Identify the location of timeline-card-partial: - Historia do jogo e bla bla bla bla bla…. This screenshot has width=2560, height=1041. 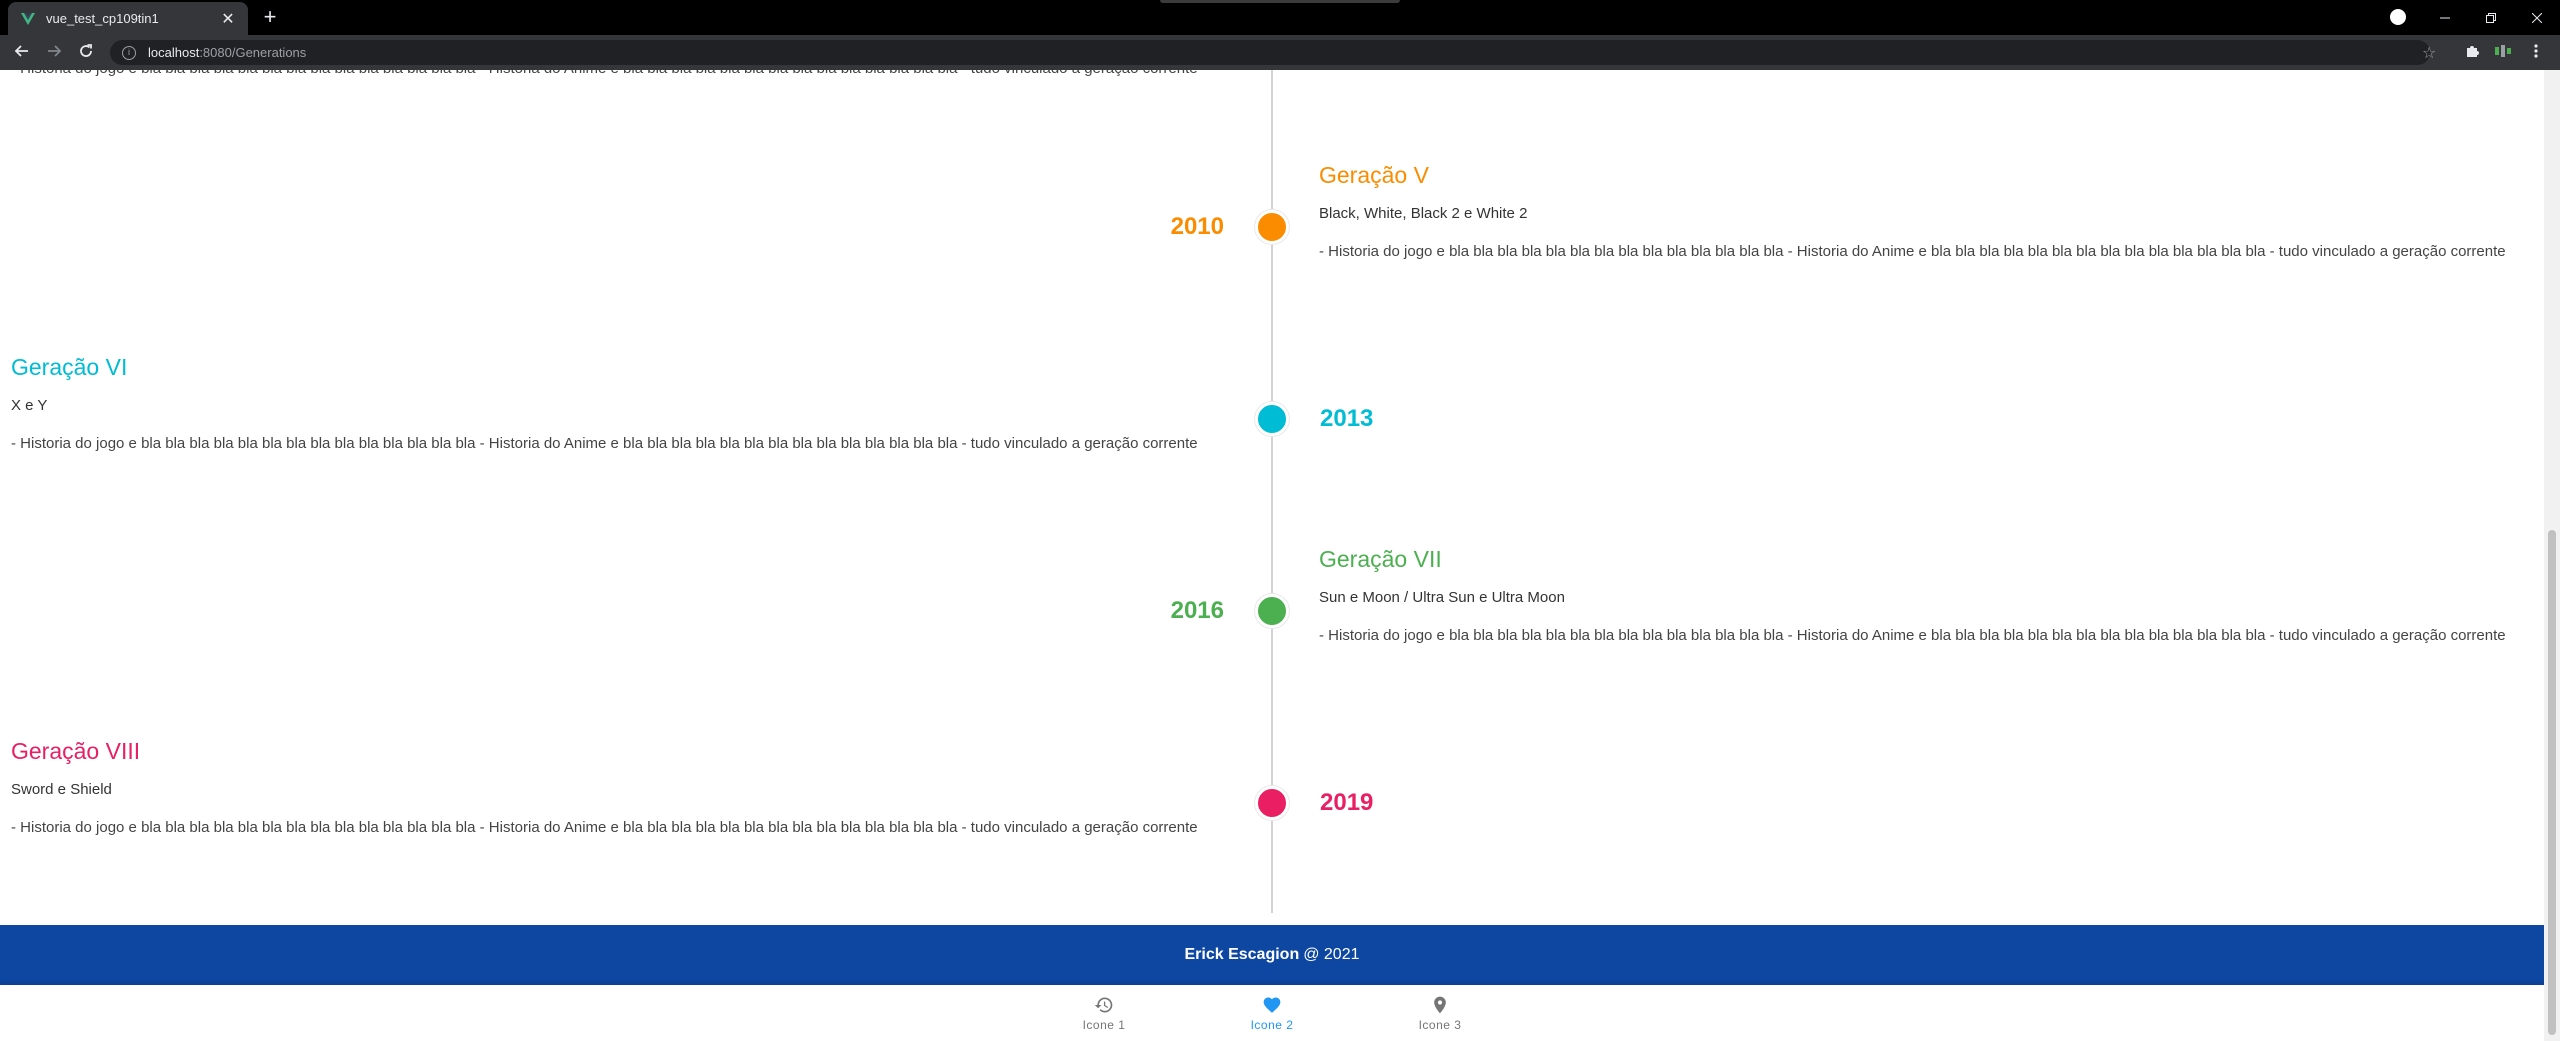
(611, 75).